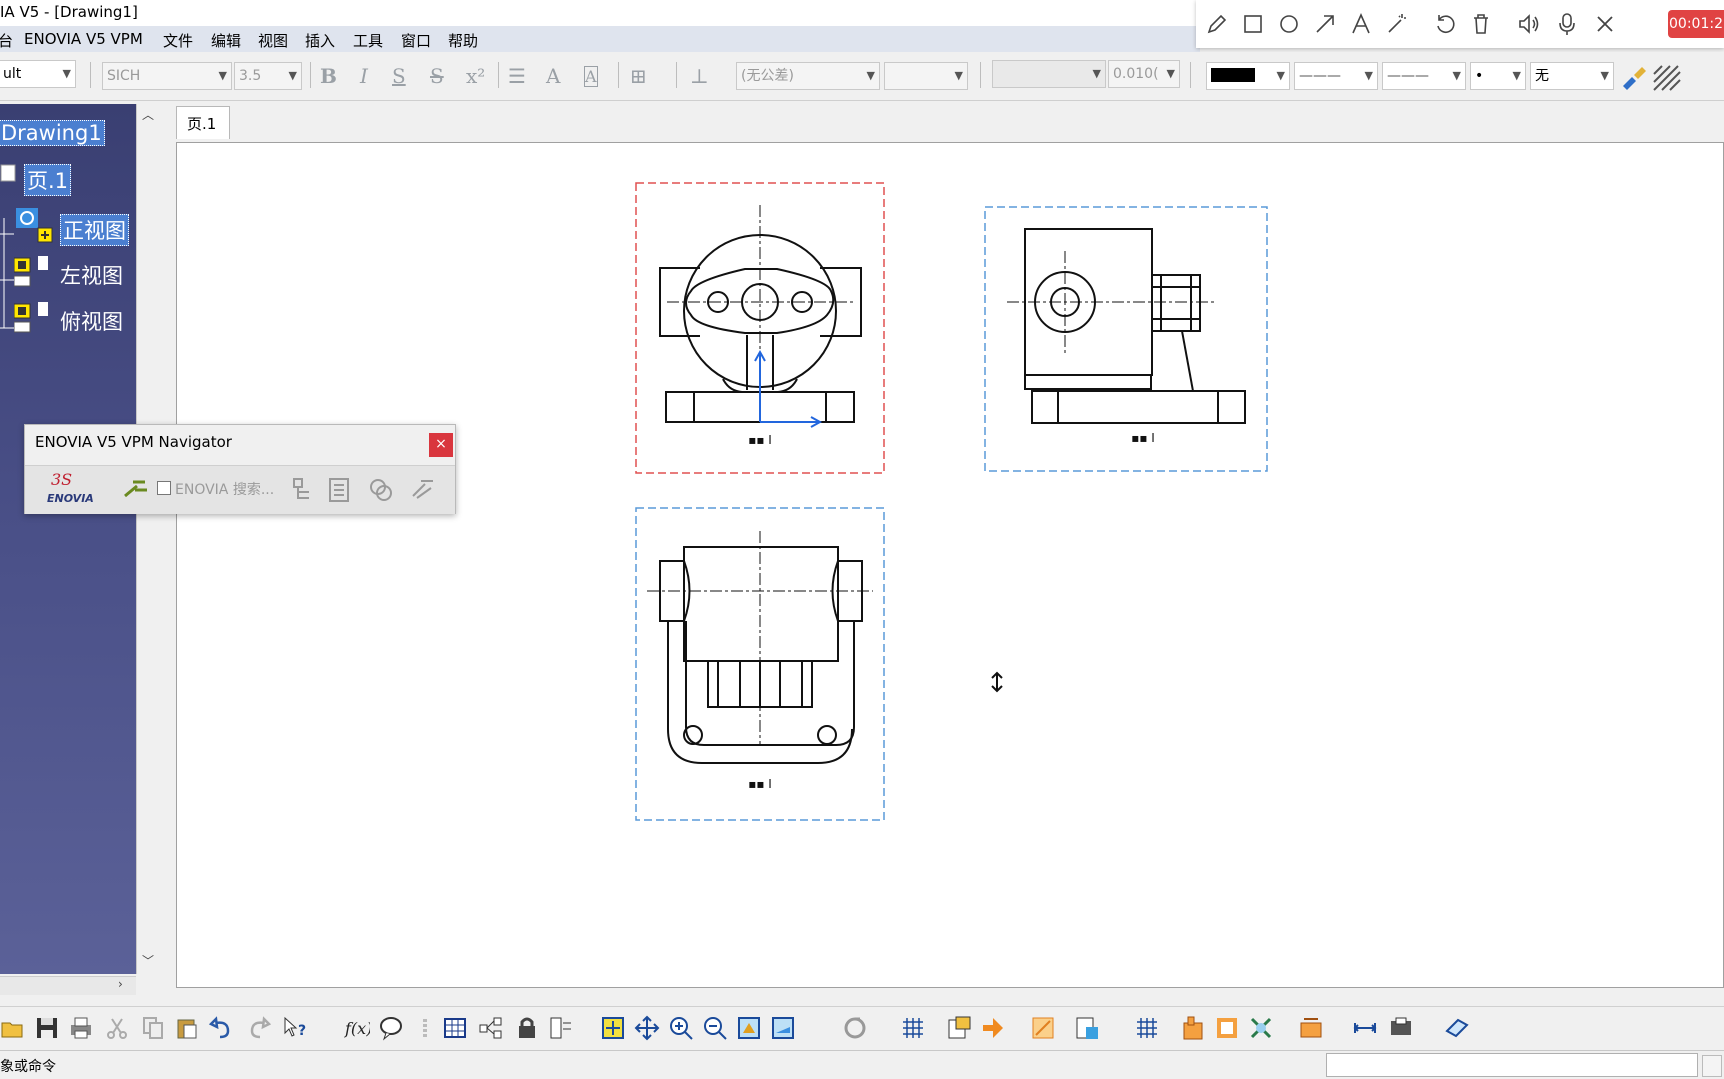 Image resolution: width=1724 pixels, height=1079 pixels. I want to click on connect-icon, so click(135, 490).